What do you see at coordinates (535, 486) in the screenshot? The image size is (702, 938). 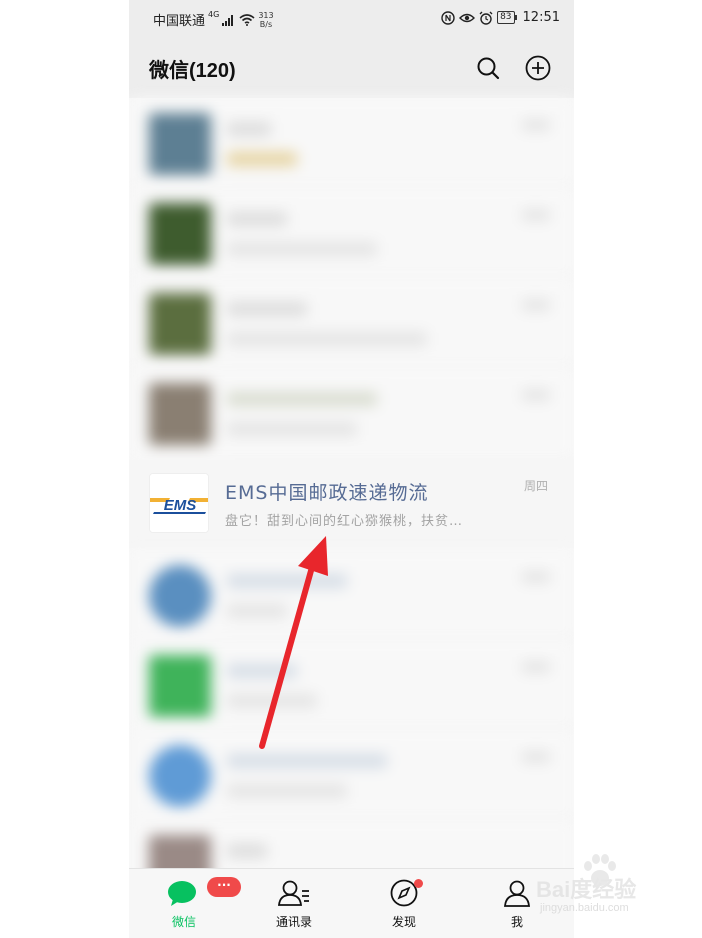 I see `chat-time: 周四` at bounding box center [535, 486].